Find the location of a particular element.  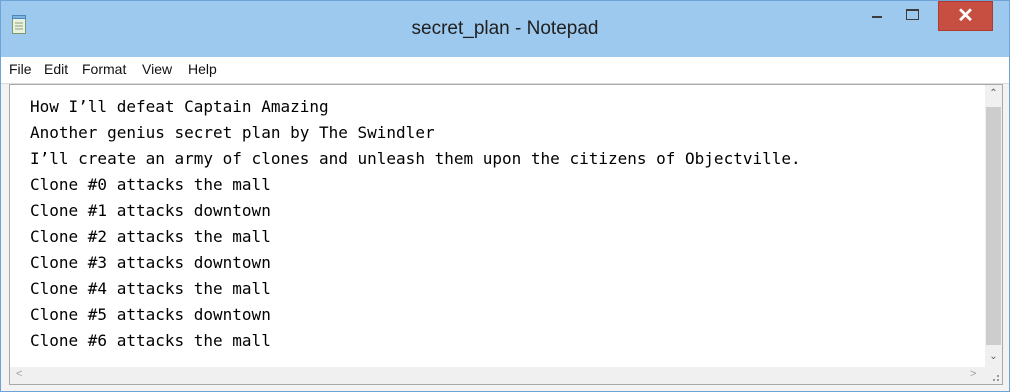

close-button: ✕ is located at coordinates (965, 16).